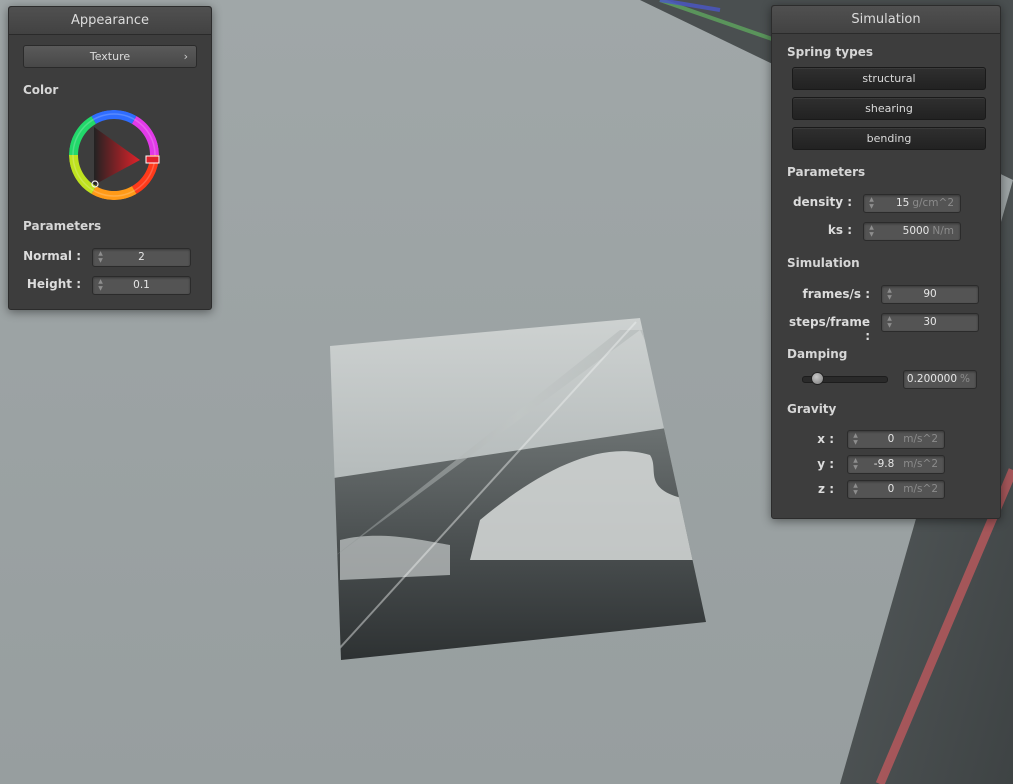 The width and height of the screenshot is (1013, 784). I want to click on damping-unit: %, so click(965, 379).